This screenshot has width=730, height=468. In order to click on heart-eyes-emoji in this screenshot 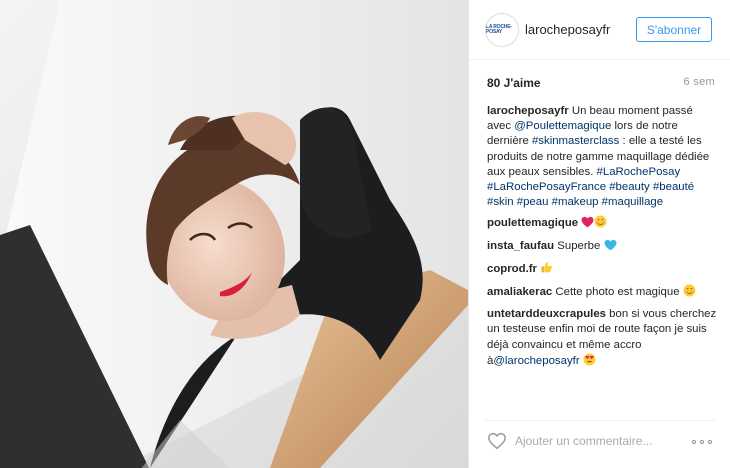, I will do `click(589, 362)`.